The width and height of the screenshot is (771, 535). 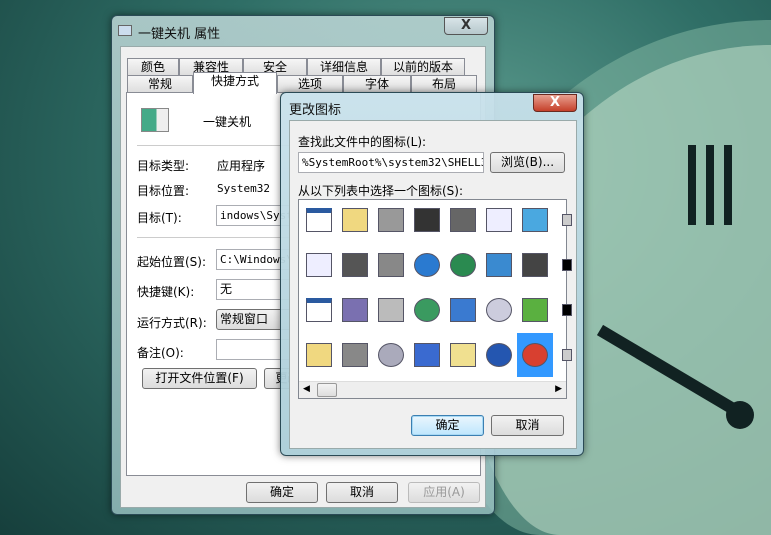 I want to click on shortcut-icon, so click(x=125, y=30).